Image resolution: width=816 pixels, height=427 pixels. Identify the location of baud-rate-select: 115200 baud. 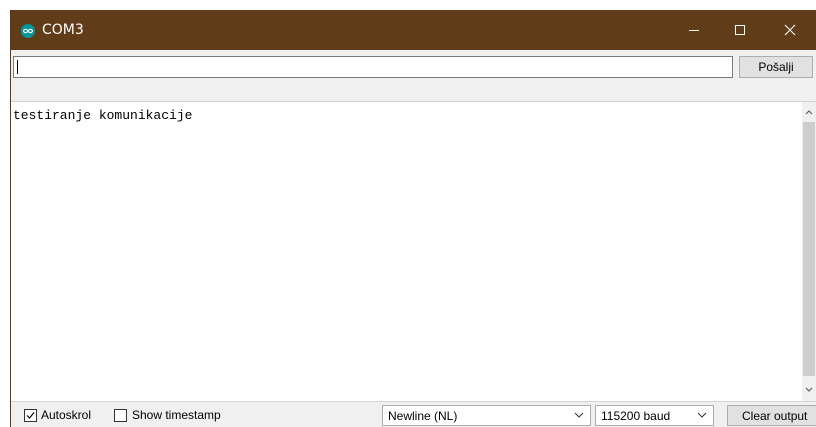
(654, 415).